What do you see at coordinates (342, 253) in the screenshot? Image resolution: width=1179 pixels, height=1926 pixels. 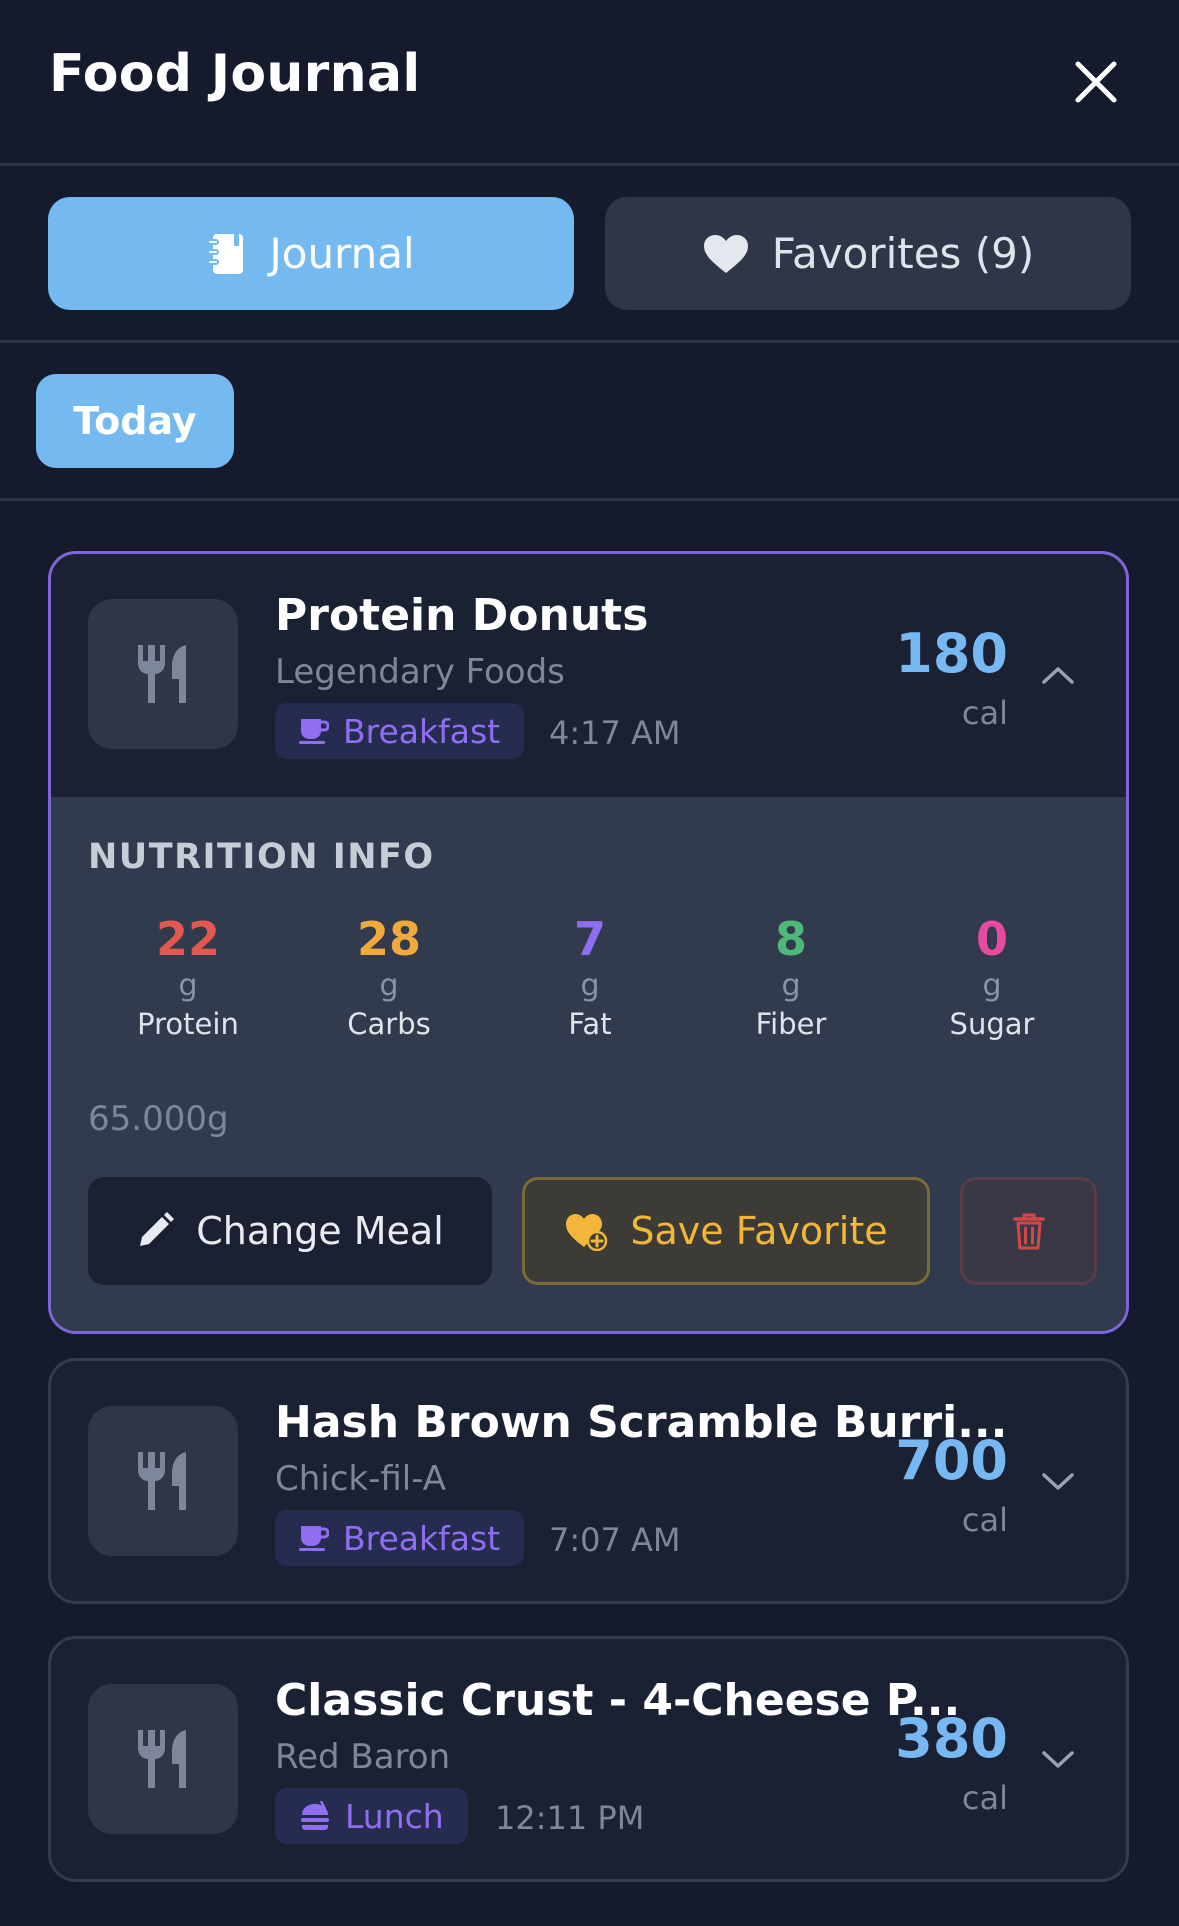 I see `tab-journal-label: Journal` at bounding box center [342, 253].